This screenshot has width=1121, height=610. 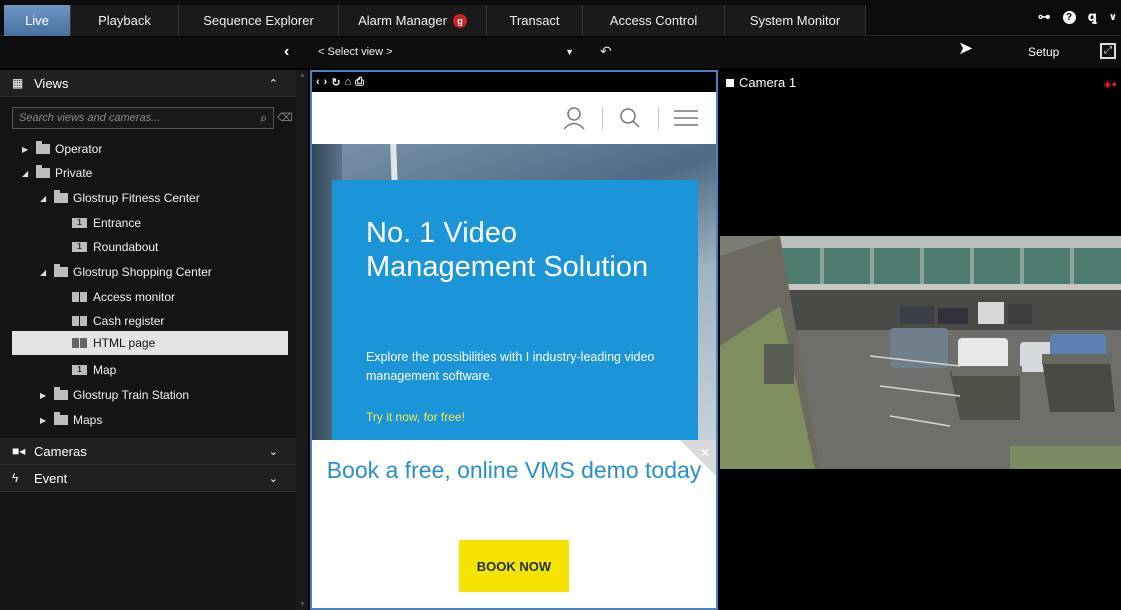 I want to click on event-header: ϟ Event ⌄, so click(x=148, y=478).